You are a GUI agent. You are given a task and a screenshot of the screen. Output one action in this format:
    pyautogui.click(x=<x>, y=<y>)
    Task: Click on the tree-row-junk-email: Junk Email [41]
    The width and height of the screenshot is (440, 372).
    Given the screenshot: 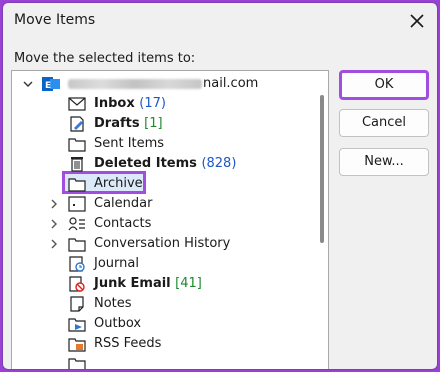 What is the action you would take?
    pyautogui.click(x=162, y=284)
    